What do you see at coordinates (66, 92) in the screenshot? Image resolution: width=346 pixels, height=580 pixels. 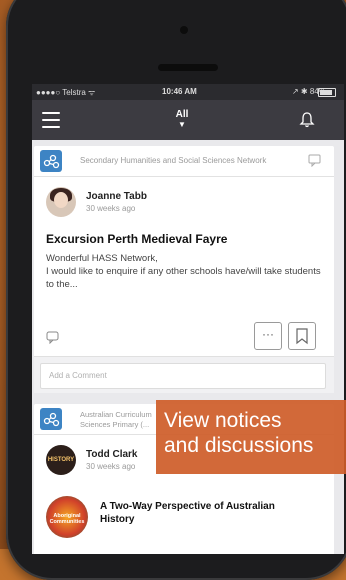 I see `carrier-label: ●●●●○ Telstra ᯤ` at bounding box center [66, 92].